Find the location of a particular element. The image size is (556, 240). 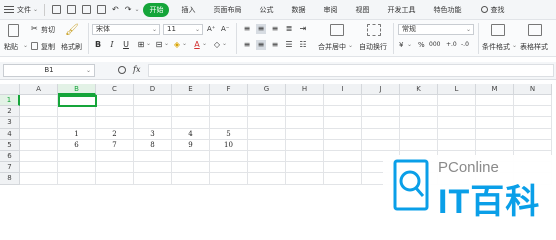

cell-a4 is located at coordinates (39, 134).